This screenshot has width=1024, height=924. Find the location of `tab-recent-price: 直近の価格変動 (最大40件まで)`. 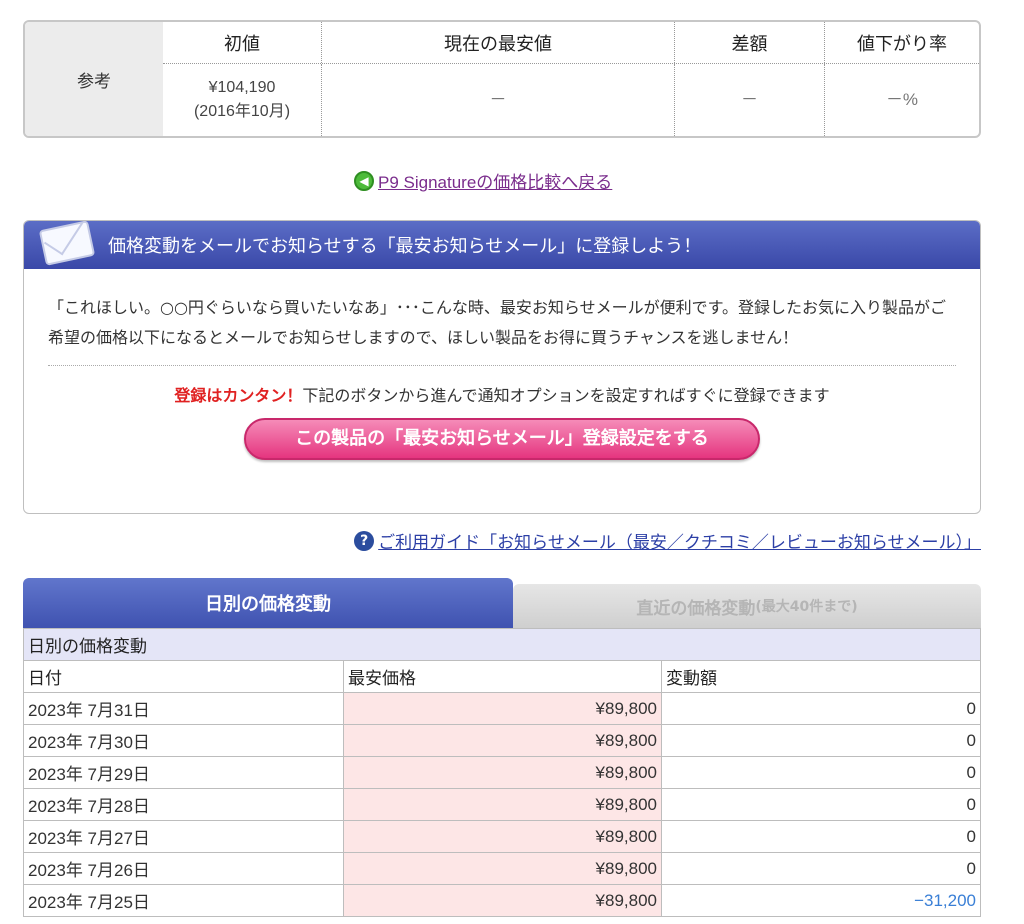

tab-recent-price: 直近の価格変動 (最大40件まで) is located at coordinates (747, 606).